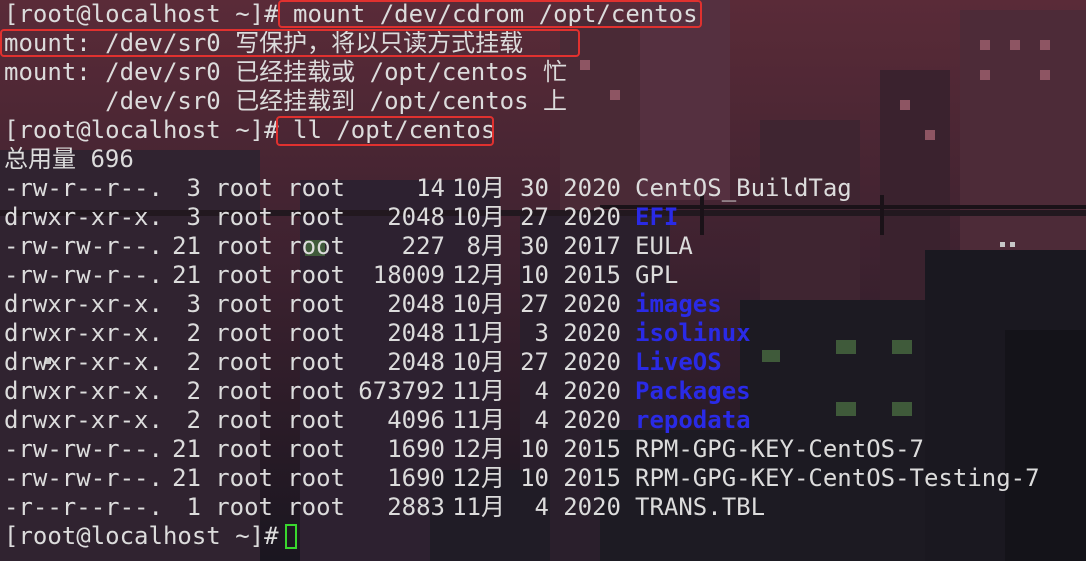 The image size is (1086, 561). What do you see at coordinates (69, 159) in the screenshot?
I see `total-line: 总用量 696` at bounding box center [69, 159].